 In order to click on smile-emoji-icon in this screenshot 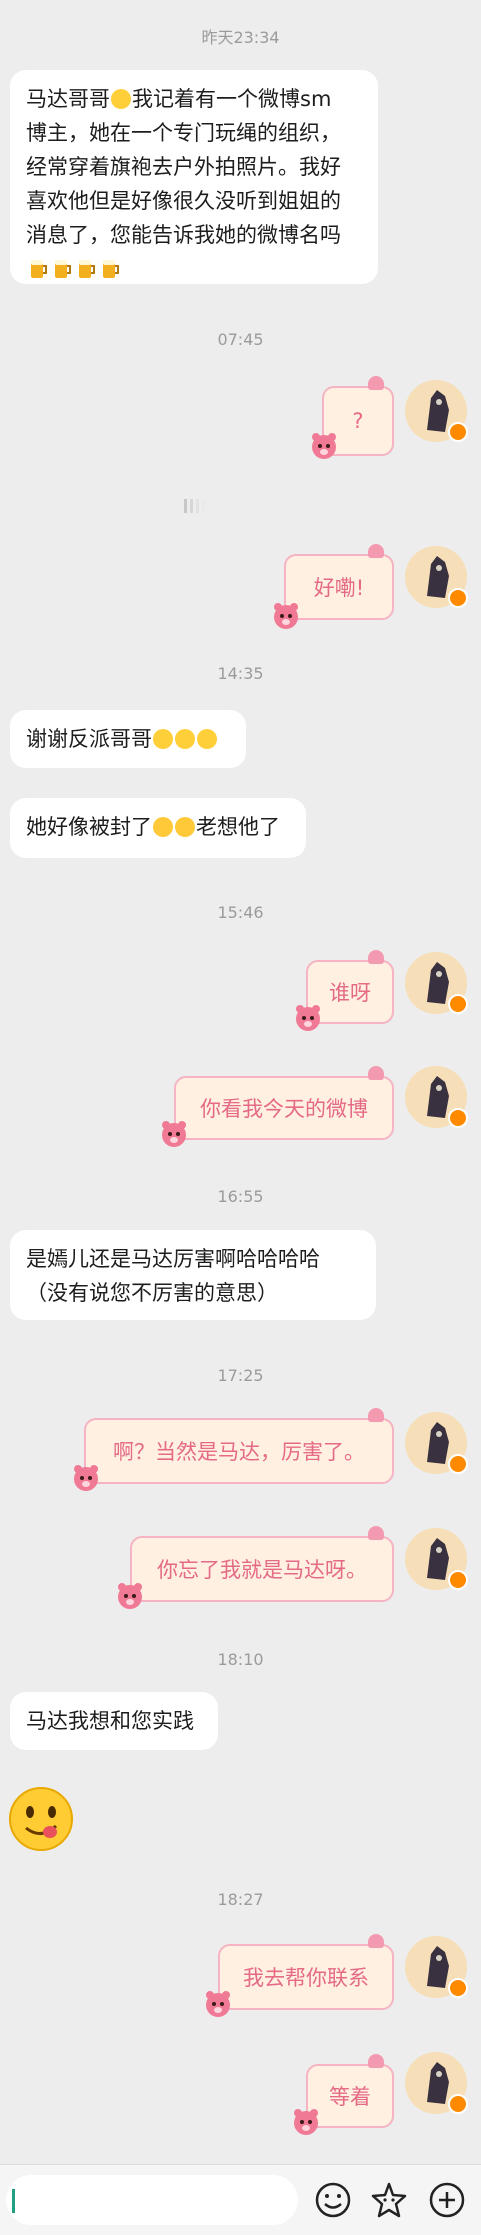, I will do `click(121, 99)`.